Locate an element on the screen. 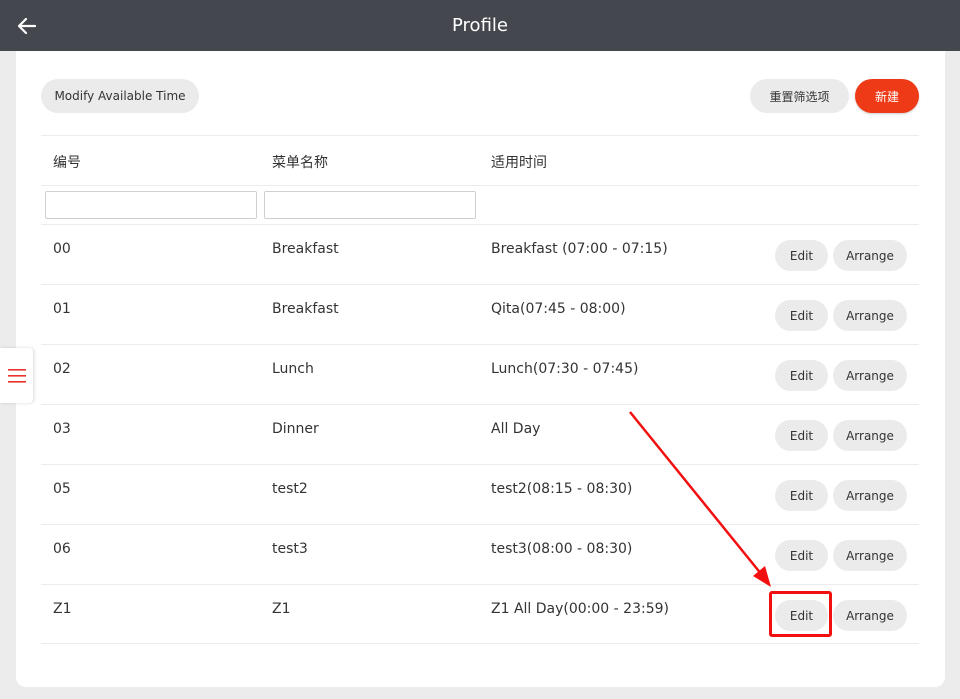 This screenshot has height=699, width=960. row-id: 00 is located at coordinates (62, 249).